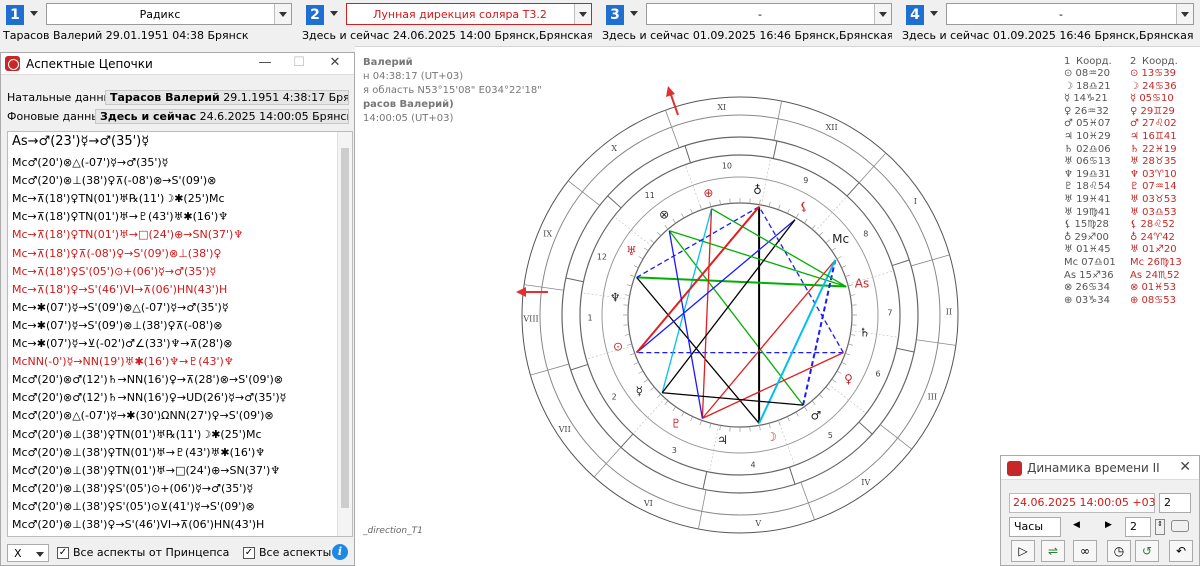  What do you see at coordinates (63, 553) in the screenshot?
I see `checkbox-all-from-princeps: ✓` at bounding box center [63, 553].